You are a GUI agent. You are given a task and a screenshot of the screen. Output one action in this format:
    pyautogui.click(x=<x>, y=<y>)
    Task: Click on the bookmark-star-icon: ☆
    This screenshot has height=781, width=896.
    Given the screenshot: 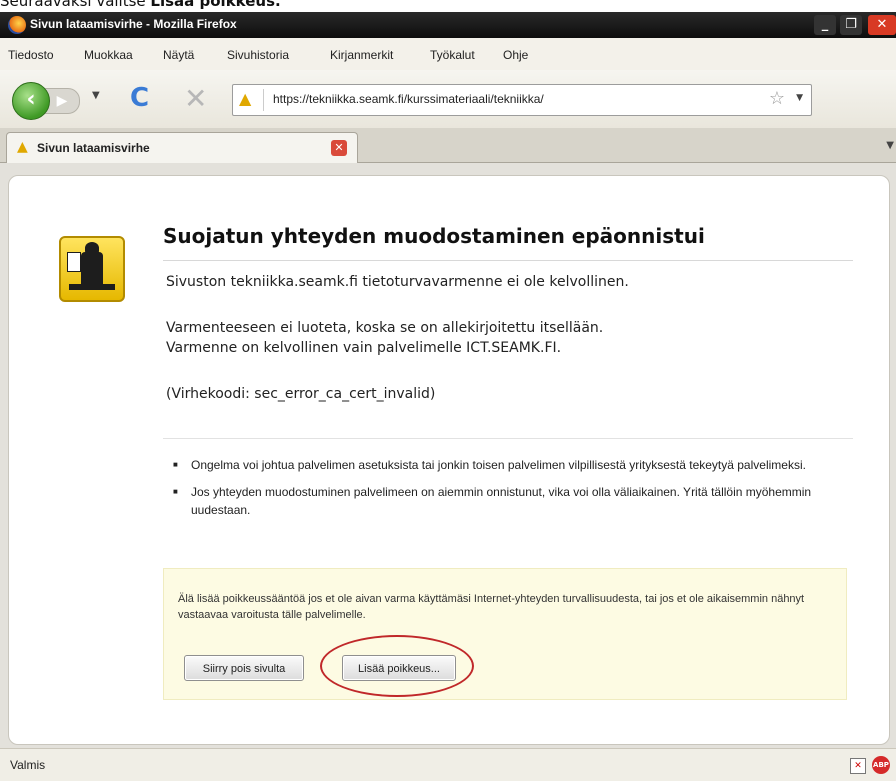 What is the action you would take?
    pyautogui.click(x=777, y=98)
    